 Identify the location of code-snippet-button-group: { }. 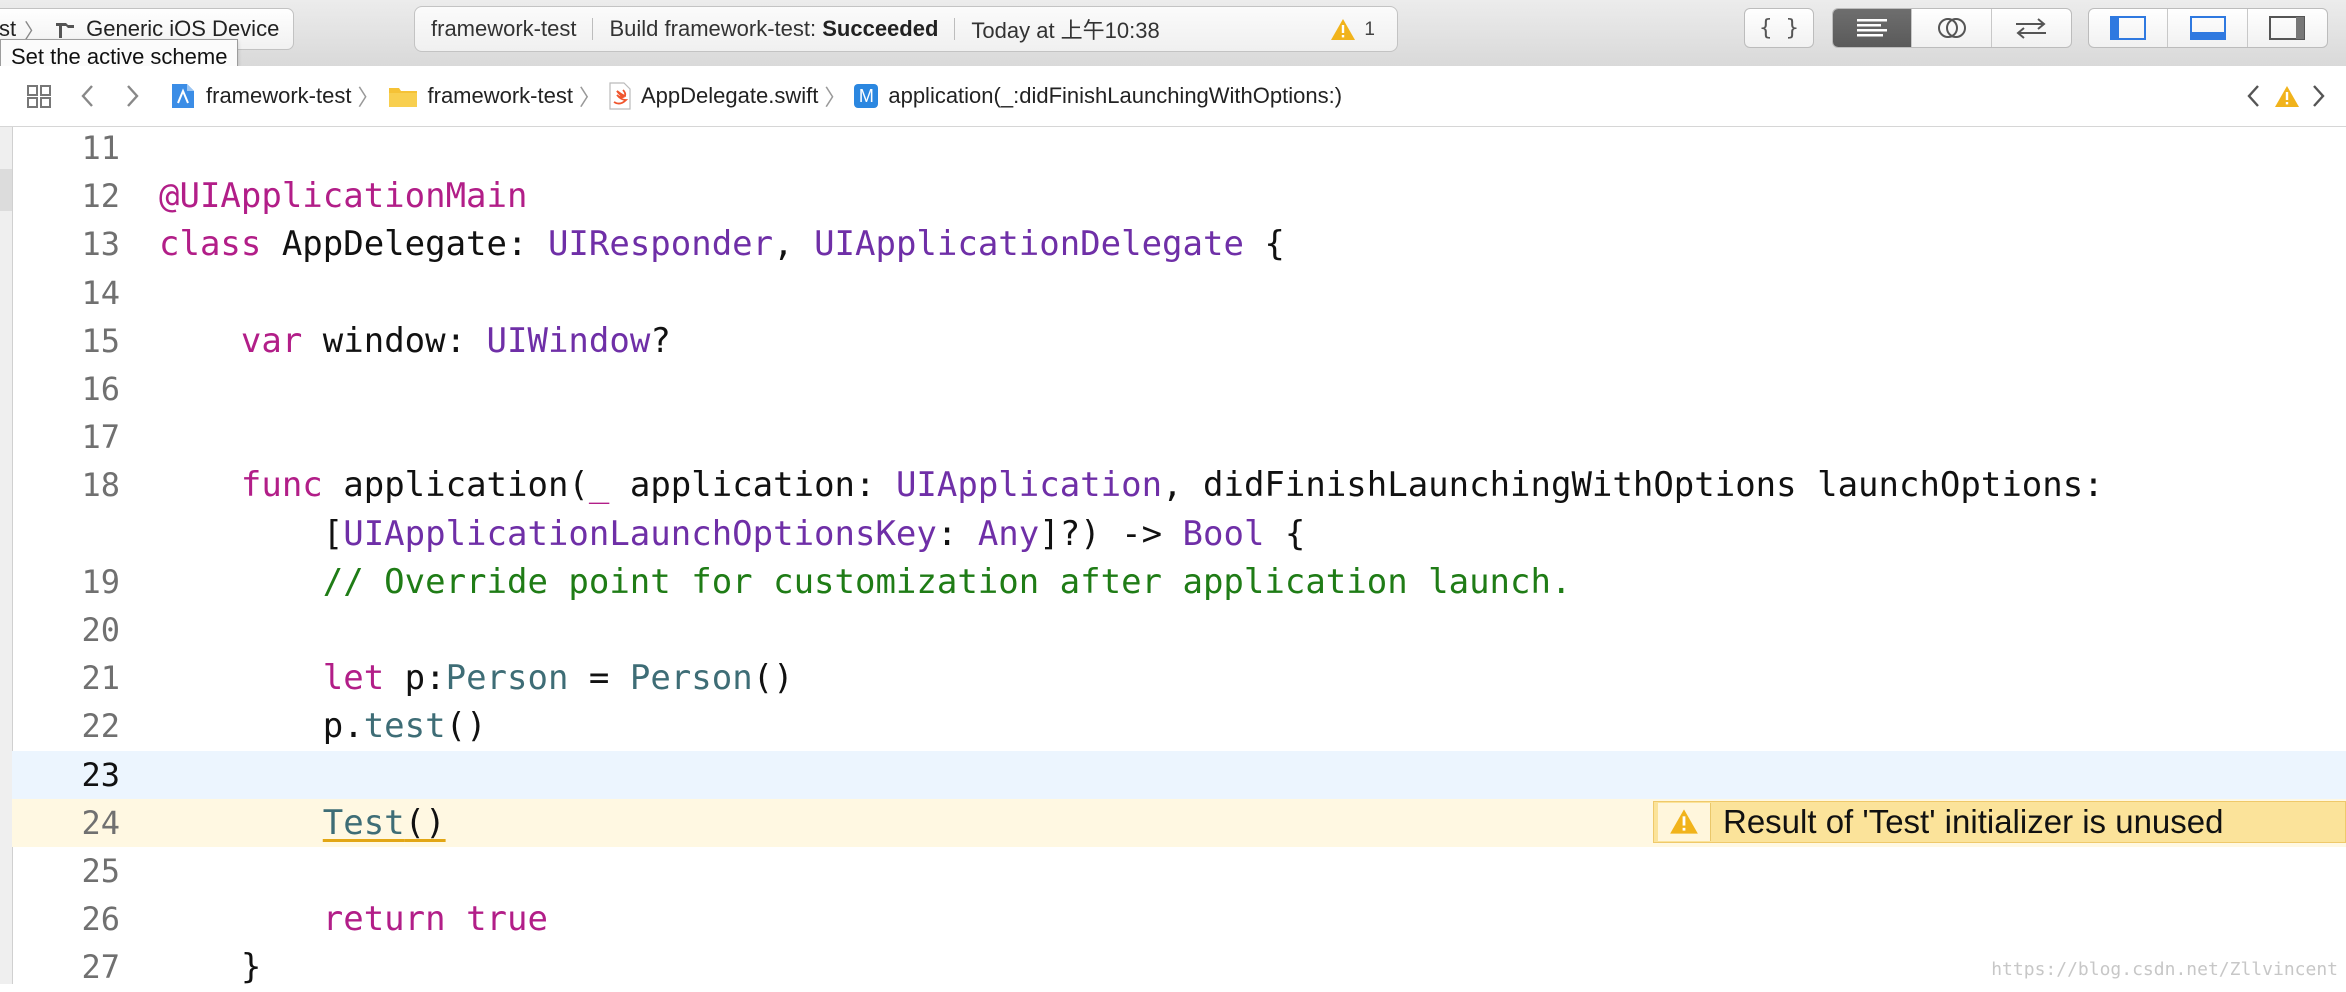
(1779, 28).